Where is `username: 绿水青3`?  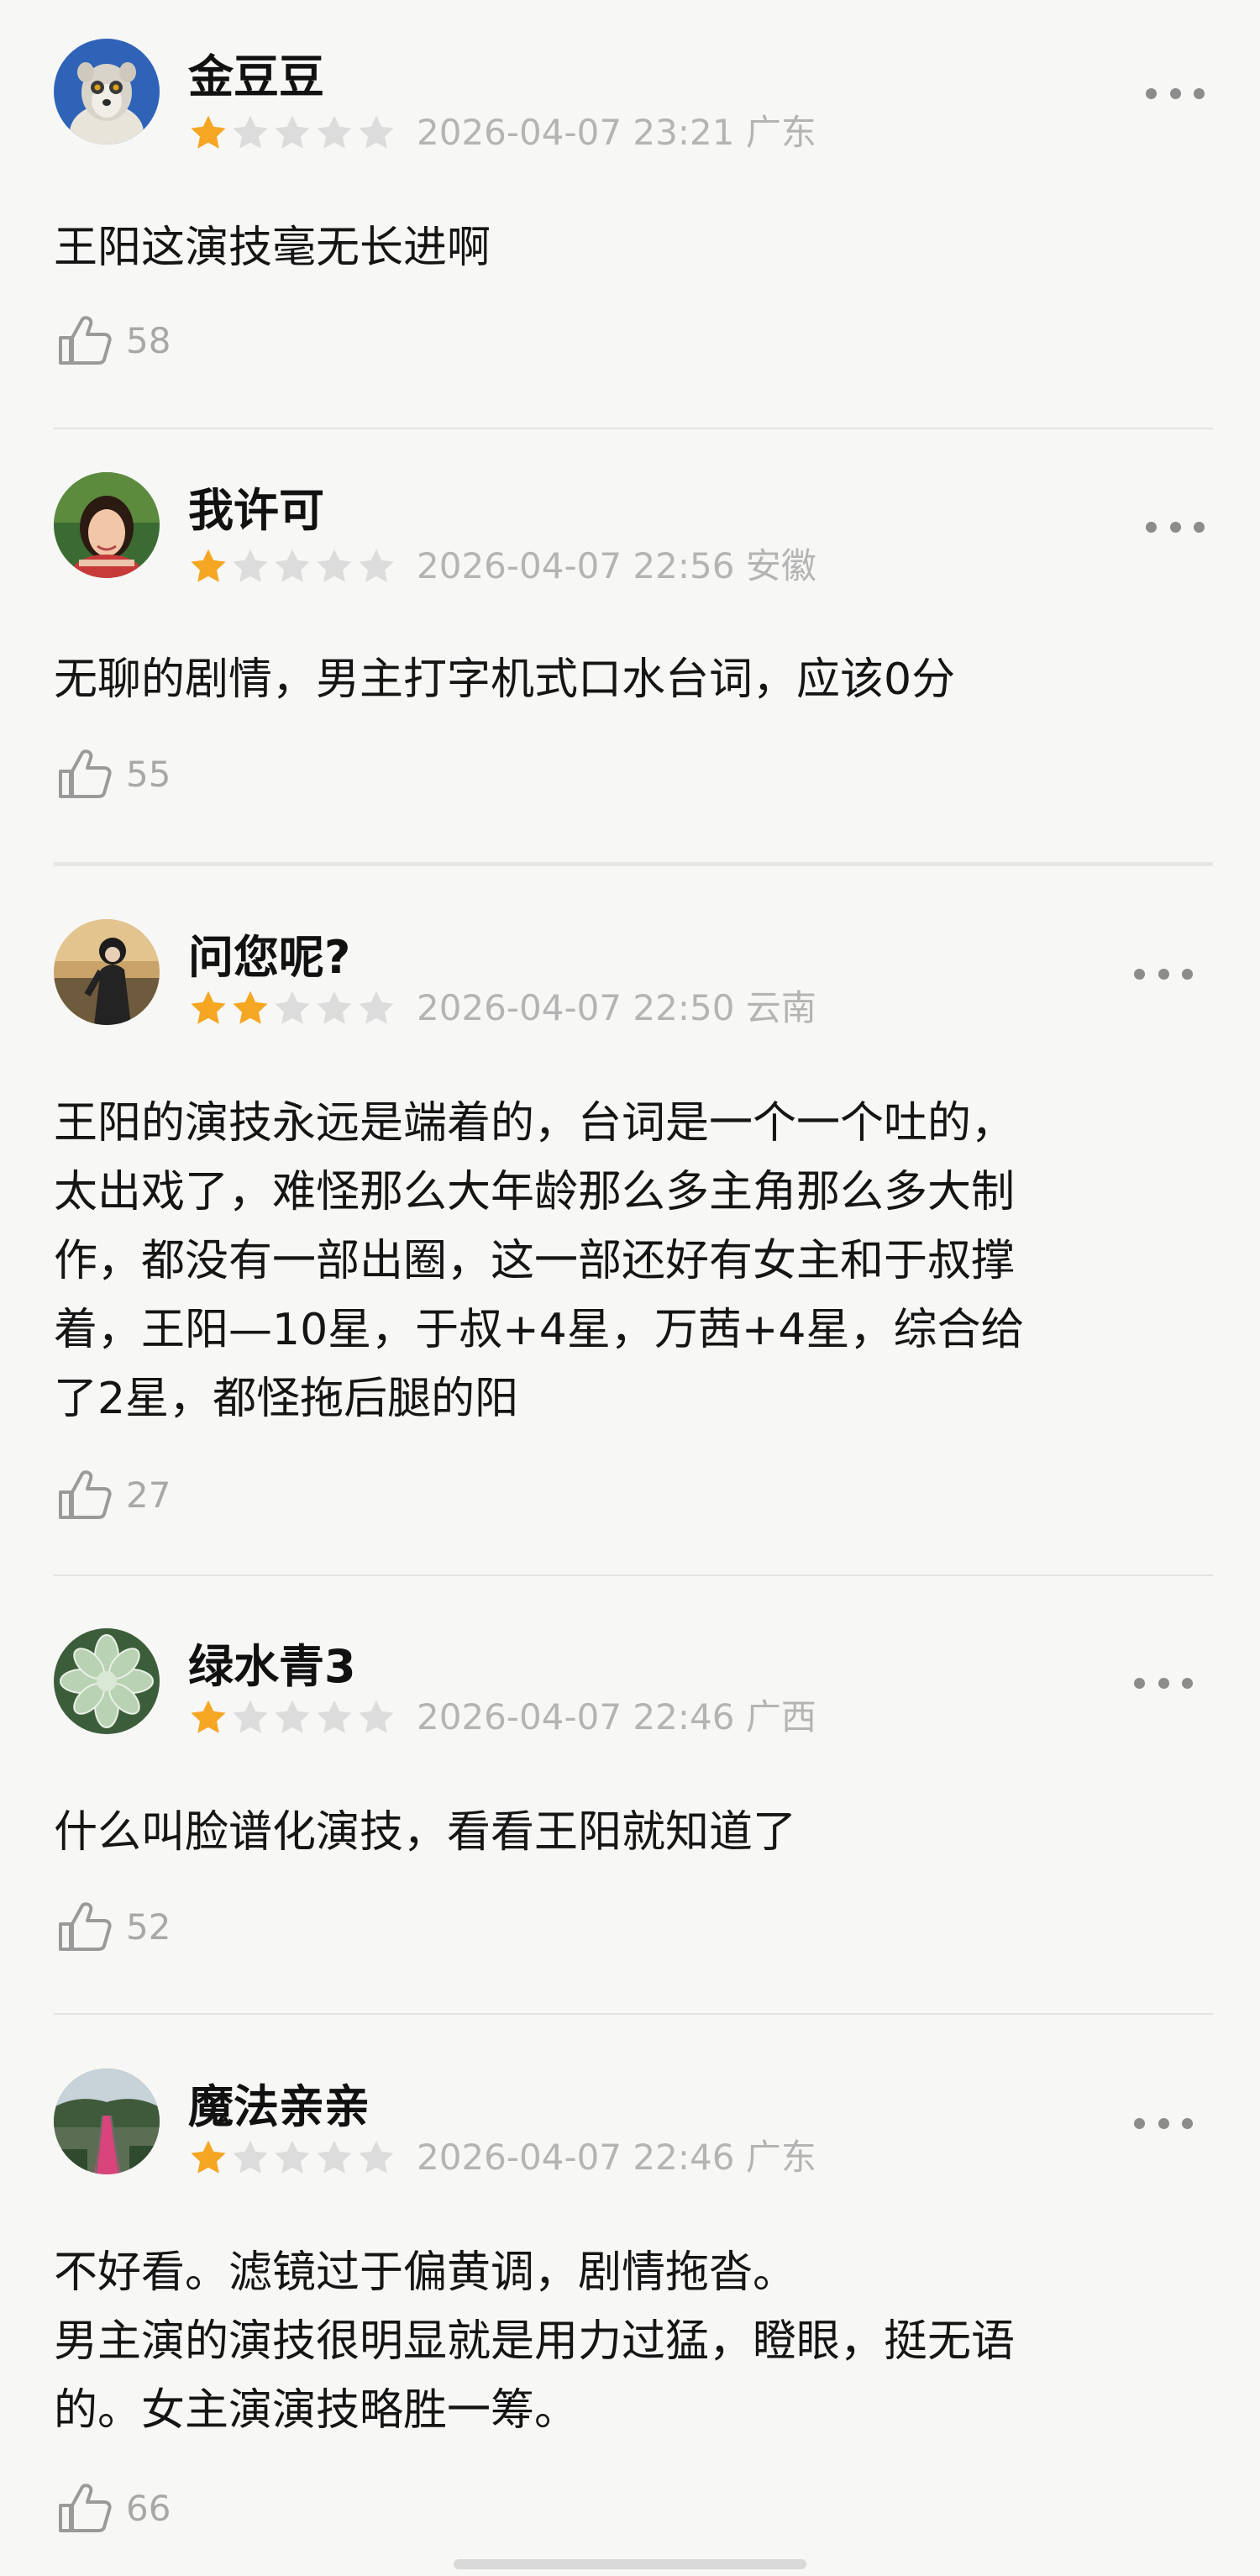 username: 绿水青3 is located at coordinates (272, 1667).